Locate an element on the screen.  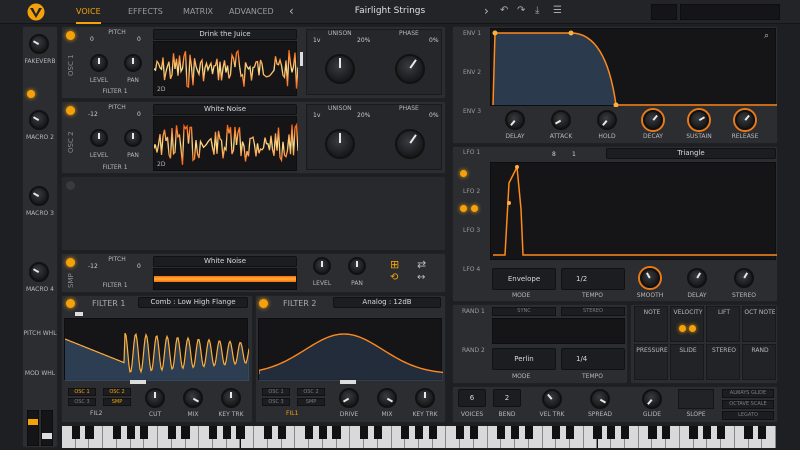
macro-6-label: MOD WHL is located at coordinates (40, 373).